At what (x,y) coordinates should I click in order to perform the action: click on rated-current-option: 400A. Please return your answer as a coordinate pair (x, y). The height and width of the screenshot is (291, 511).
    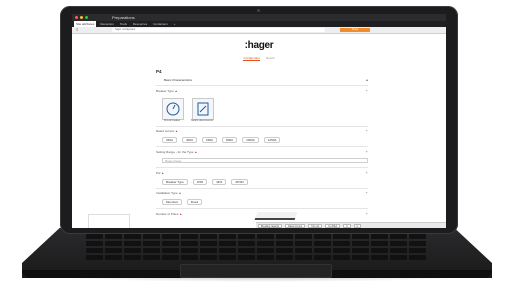
    Looking at the image, I should click on (190, 140).